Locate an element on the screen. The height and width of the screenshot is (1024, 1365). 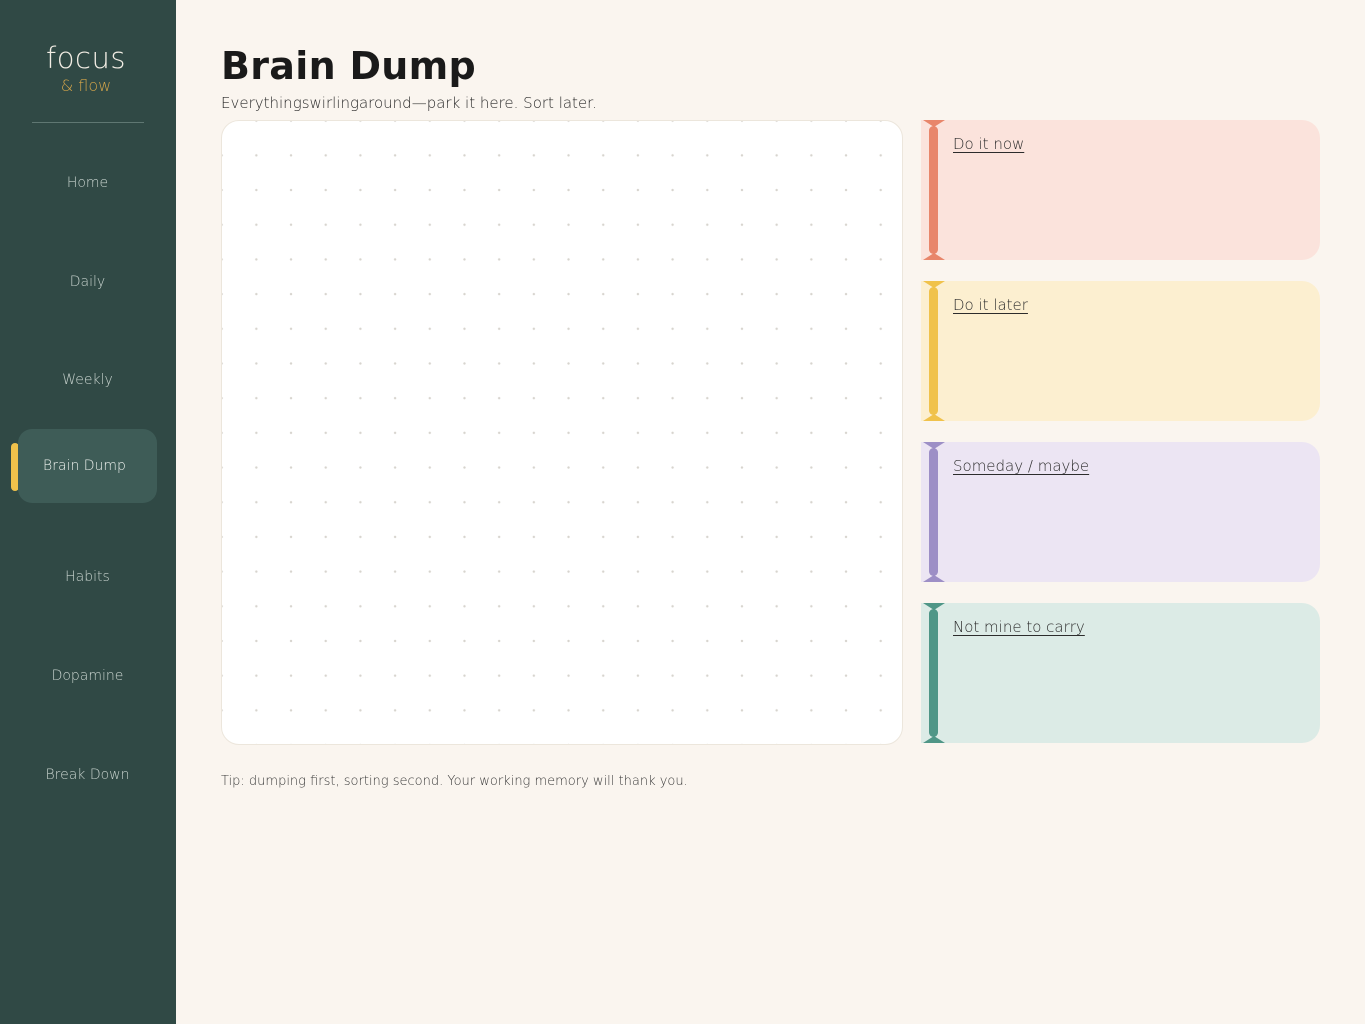
sidebar-item-home: Home is located at coordinates (87, 183).